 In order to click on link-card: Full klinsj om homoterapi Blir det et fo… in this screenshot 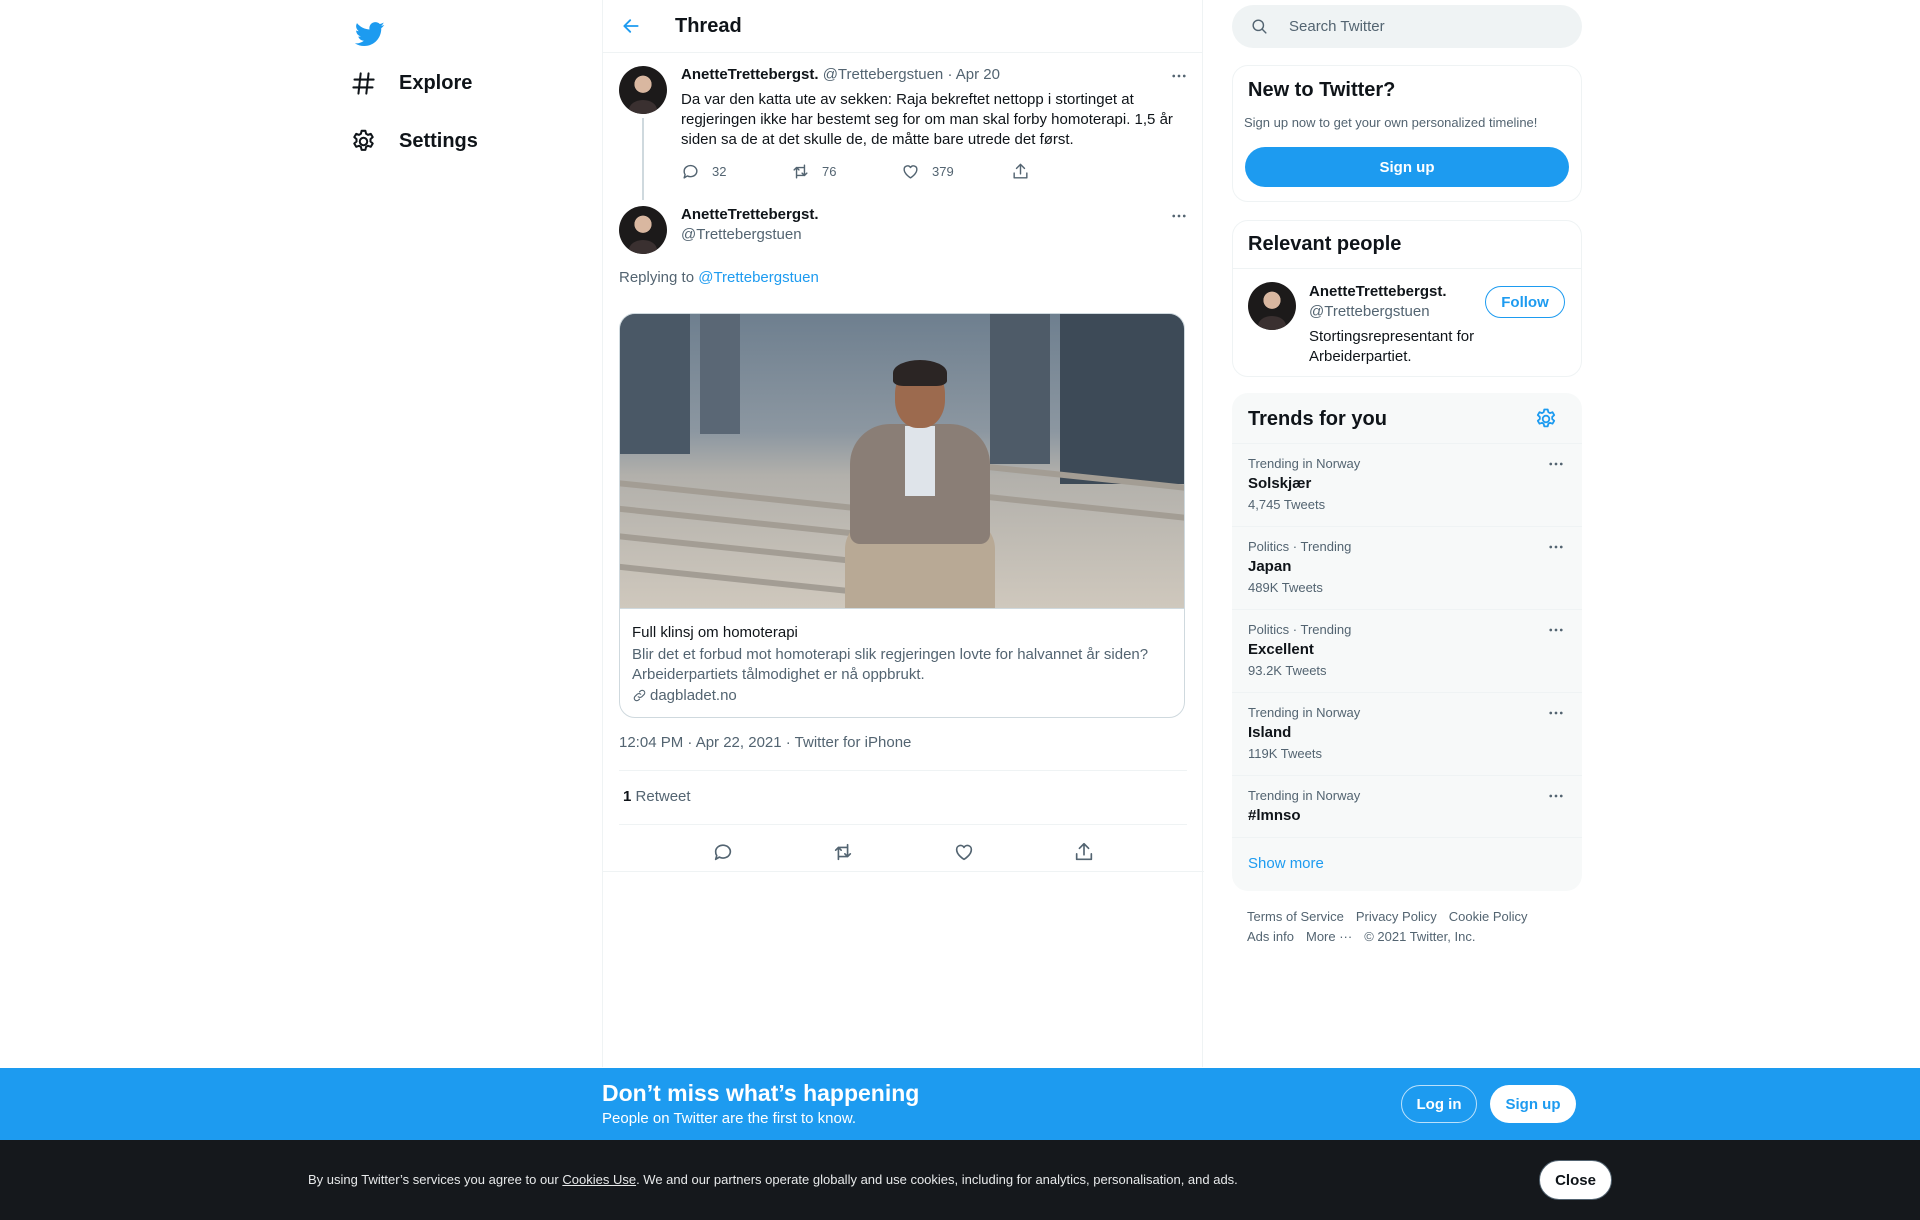, I will do `click(902, 515)`.